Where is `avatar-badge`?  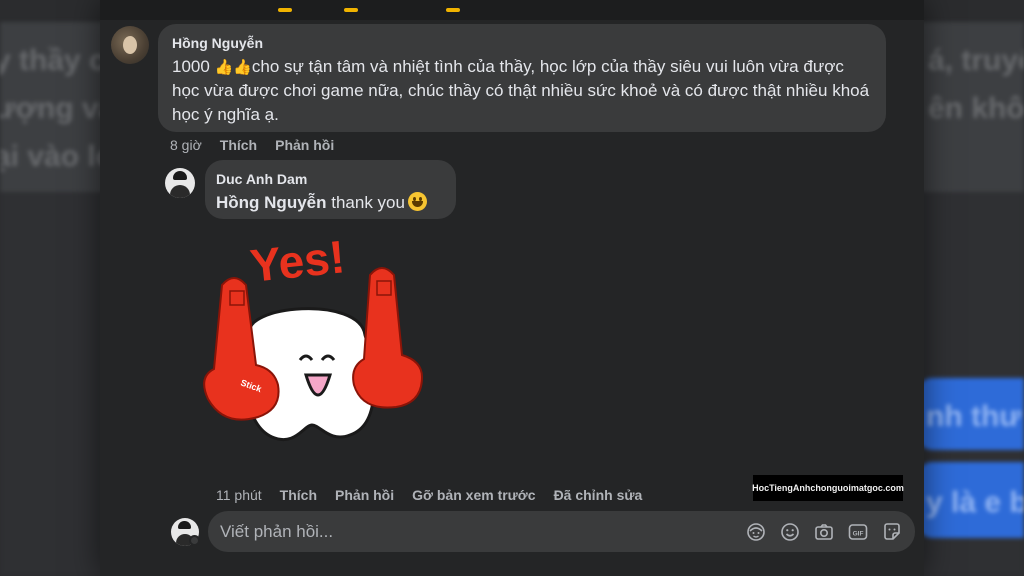
avatar-badge is located at coordinates (194, 540).